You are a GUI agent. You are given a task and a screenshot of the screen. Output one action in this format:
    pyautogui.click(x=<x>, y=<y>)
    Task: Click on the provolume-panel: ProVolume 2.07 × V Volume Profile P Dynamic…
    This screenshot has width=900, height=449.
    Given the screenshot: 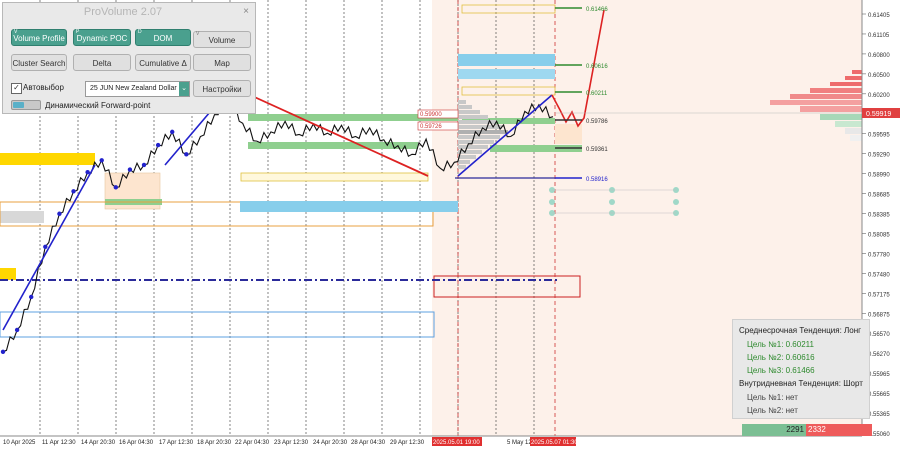 What is the action you would take?
    pyautogui.click(x=129, y=58)
    